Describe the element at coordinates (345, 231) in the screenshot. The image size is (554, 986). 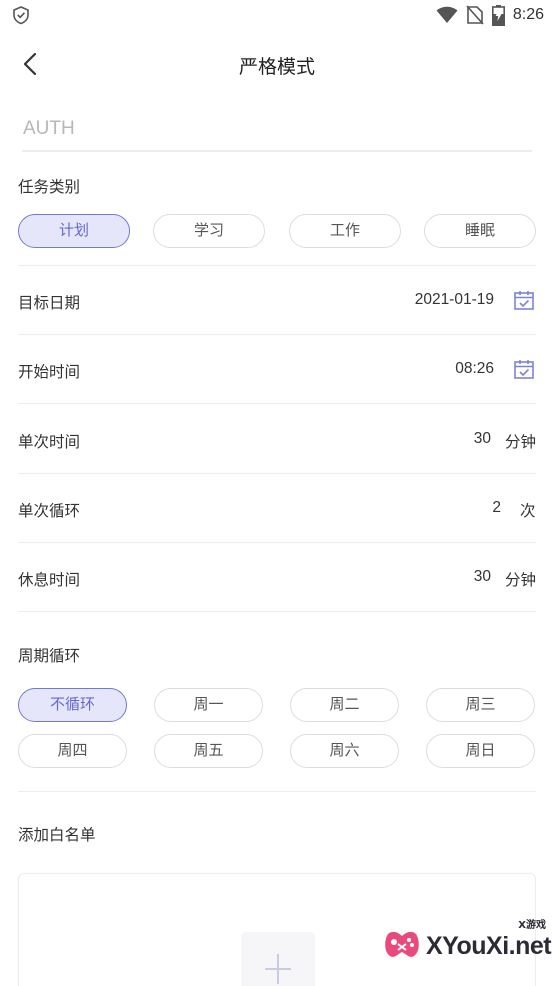
I see `category-chip-work: 工作` at that location.